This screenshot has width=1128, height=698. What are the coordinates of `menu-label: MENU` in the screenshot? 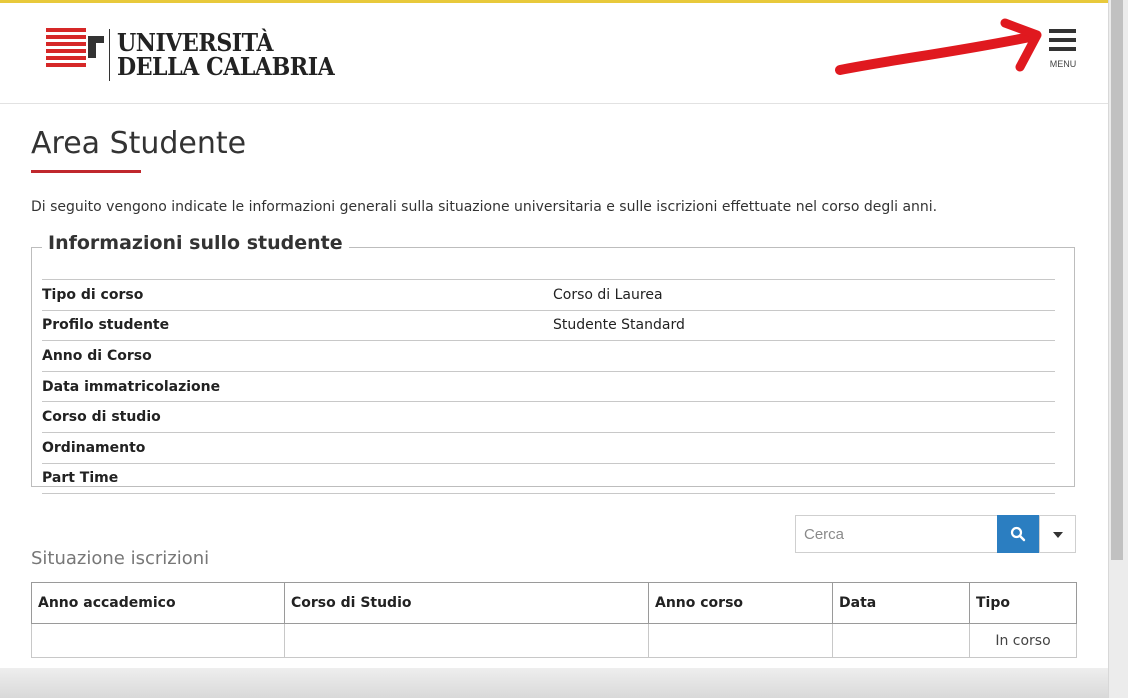 It's located at (1063, 64).